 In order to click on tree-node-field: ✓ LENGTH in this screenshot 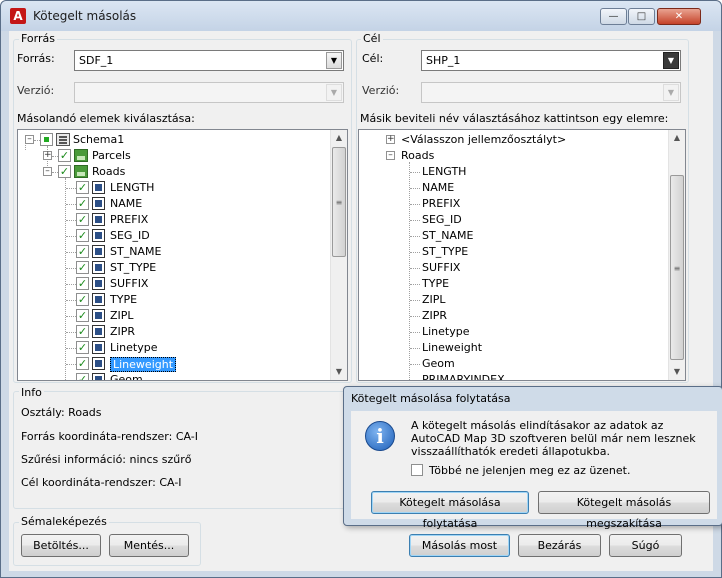, I will do `click(168, 188)`.